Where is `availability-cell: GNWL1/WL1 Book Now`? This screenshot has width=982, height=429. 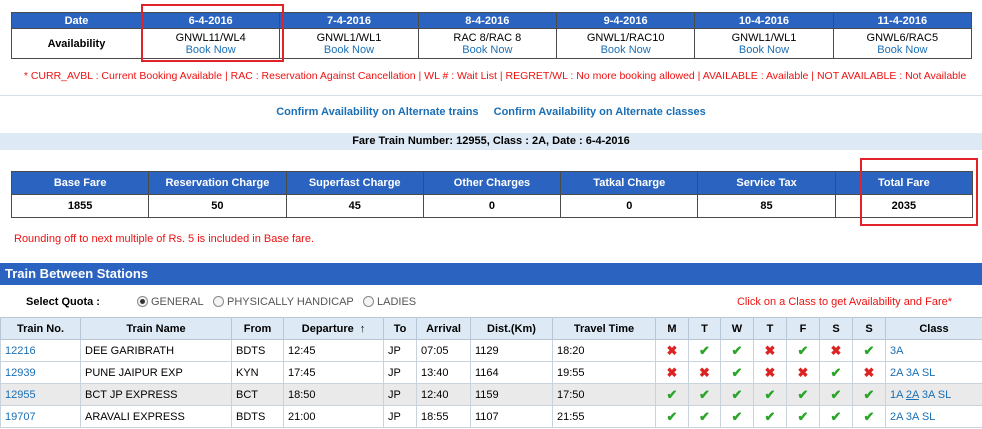
availability-cell: GNWL1/WL1 Book Now is located at coordinates (349, 43).